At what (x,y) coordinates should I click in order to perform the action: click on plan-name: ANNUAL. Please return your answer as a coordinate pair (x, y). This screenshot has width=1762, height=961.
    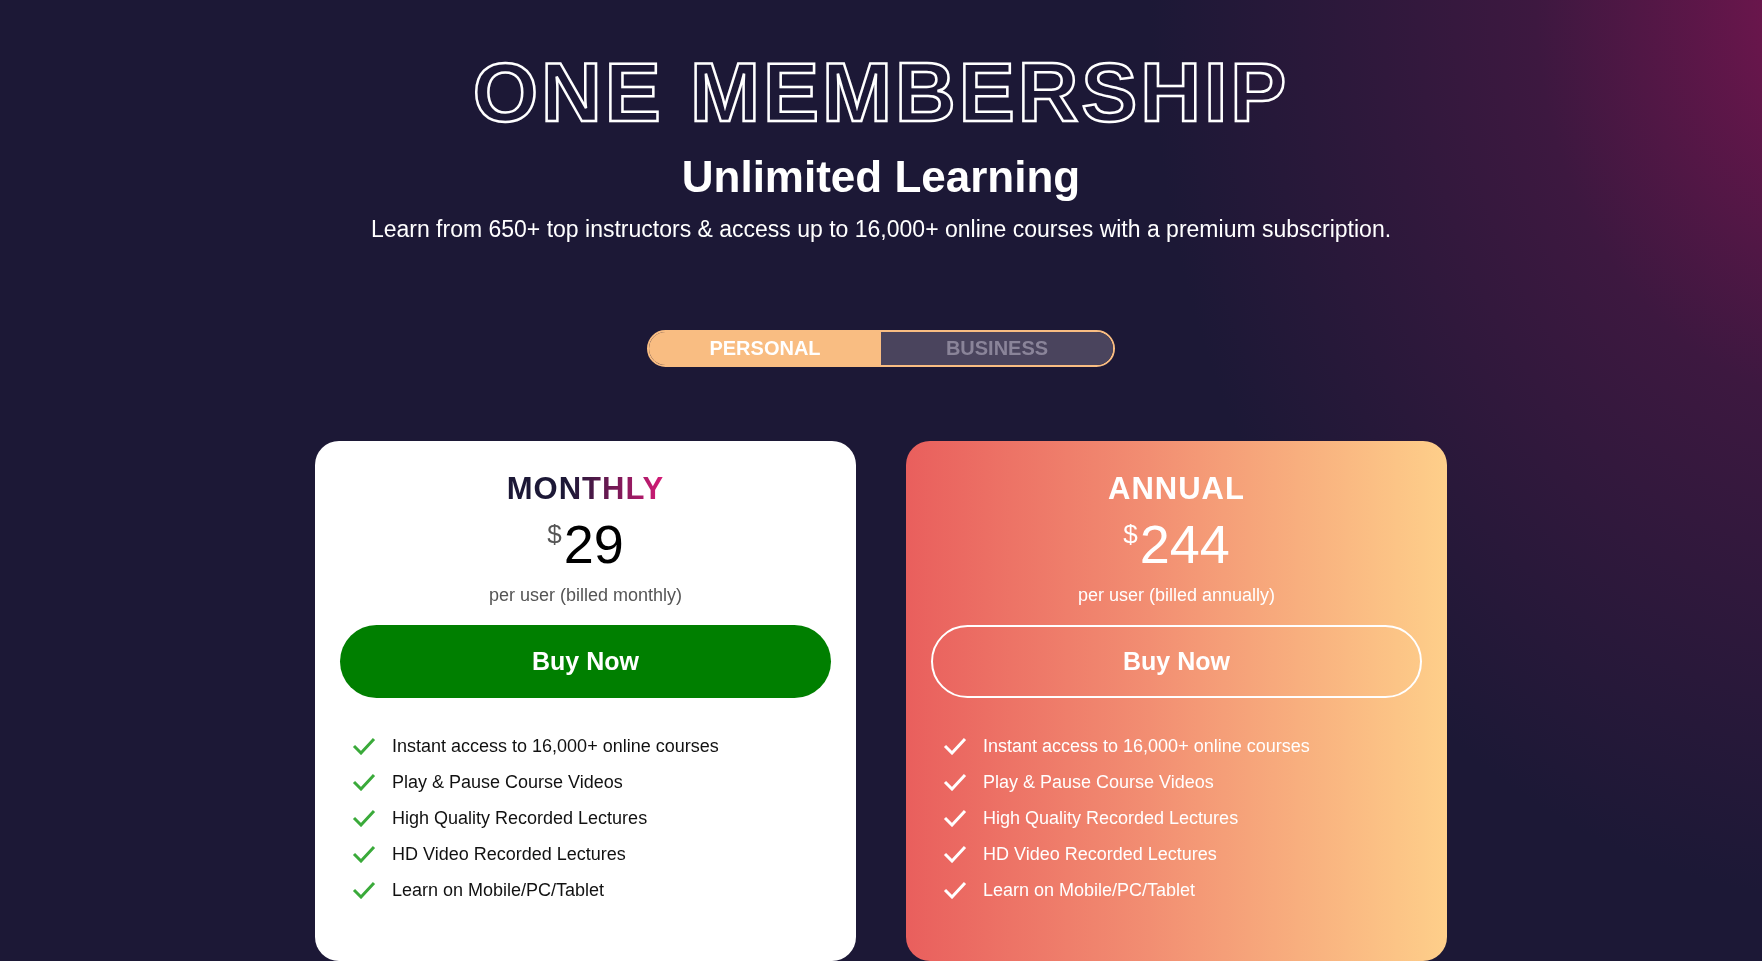
    Looking at the image, I should click on (1176, 489).